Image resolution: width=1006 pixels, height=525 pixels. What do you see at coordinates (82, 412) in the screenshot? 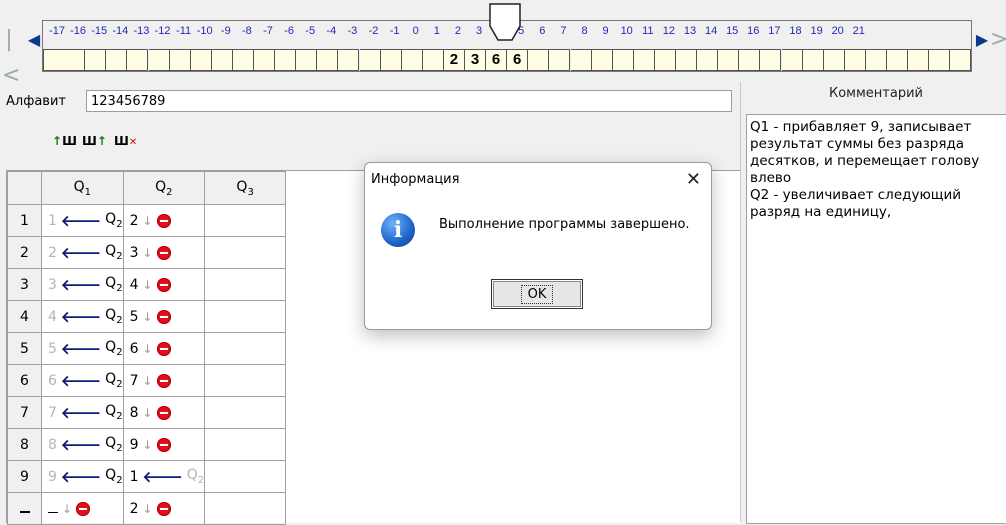
I see `transition-cell: 7 🡐 Q2` at bounding box center [82, 412].